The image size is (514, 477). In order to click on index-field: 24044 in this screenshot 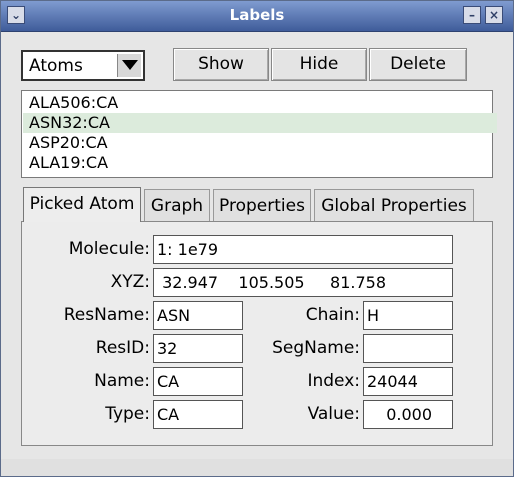, I will do `click(408, 381)`.